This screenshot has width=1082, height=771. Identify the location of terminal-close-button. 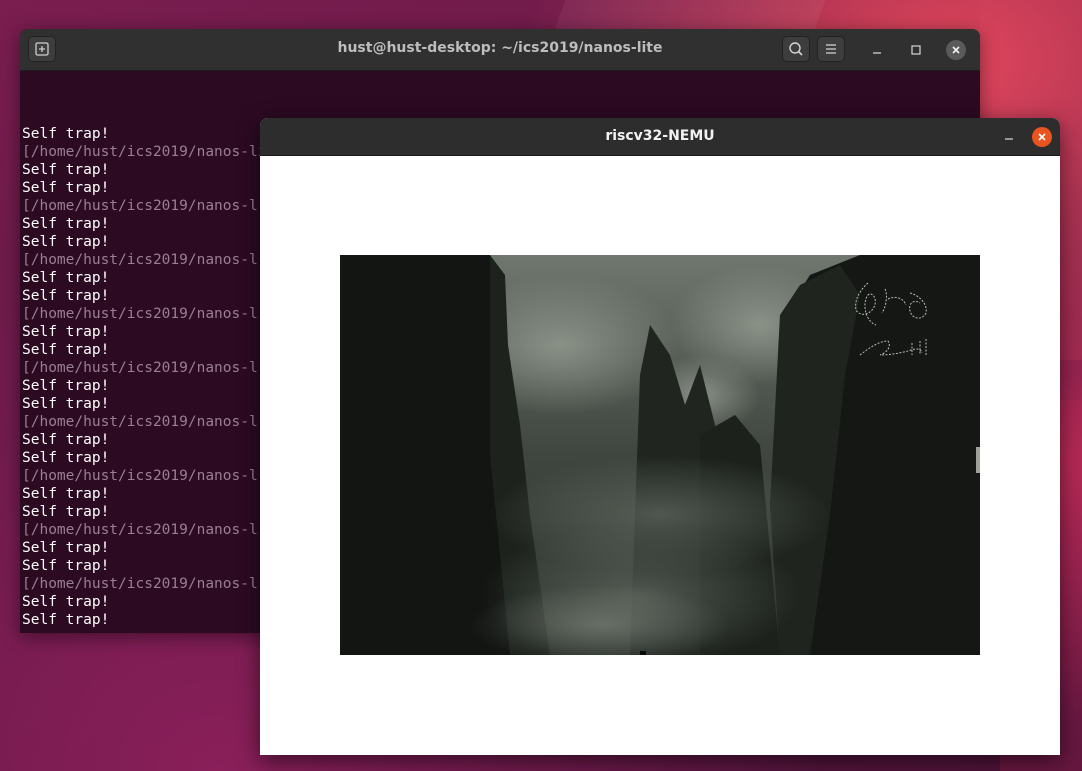
(956, 50).